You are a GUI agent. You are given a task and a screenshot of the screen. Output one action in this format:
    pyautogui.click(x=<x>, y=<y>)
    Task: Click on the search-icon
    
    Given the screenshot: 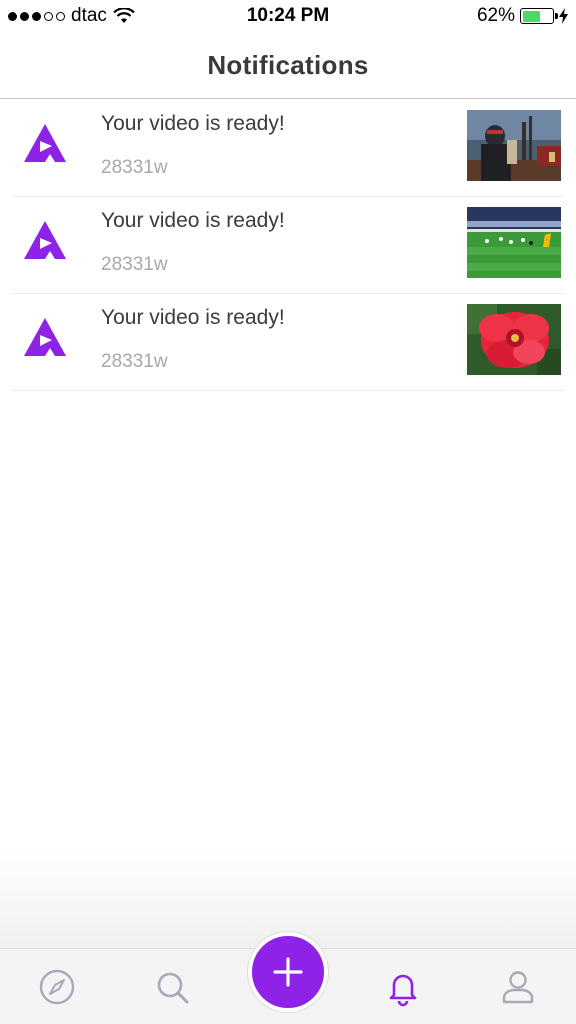 What is the action you would take?
    pyautogui.click(x=173, y=988)
    